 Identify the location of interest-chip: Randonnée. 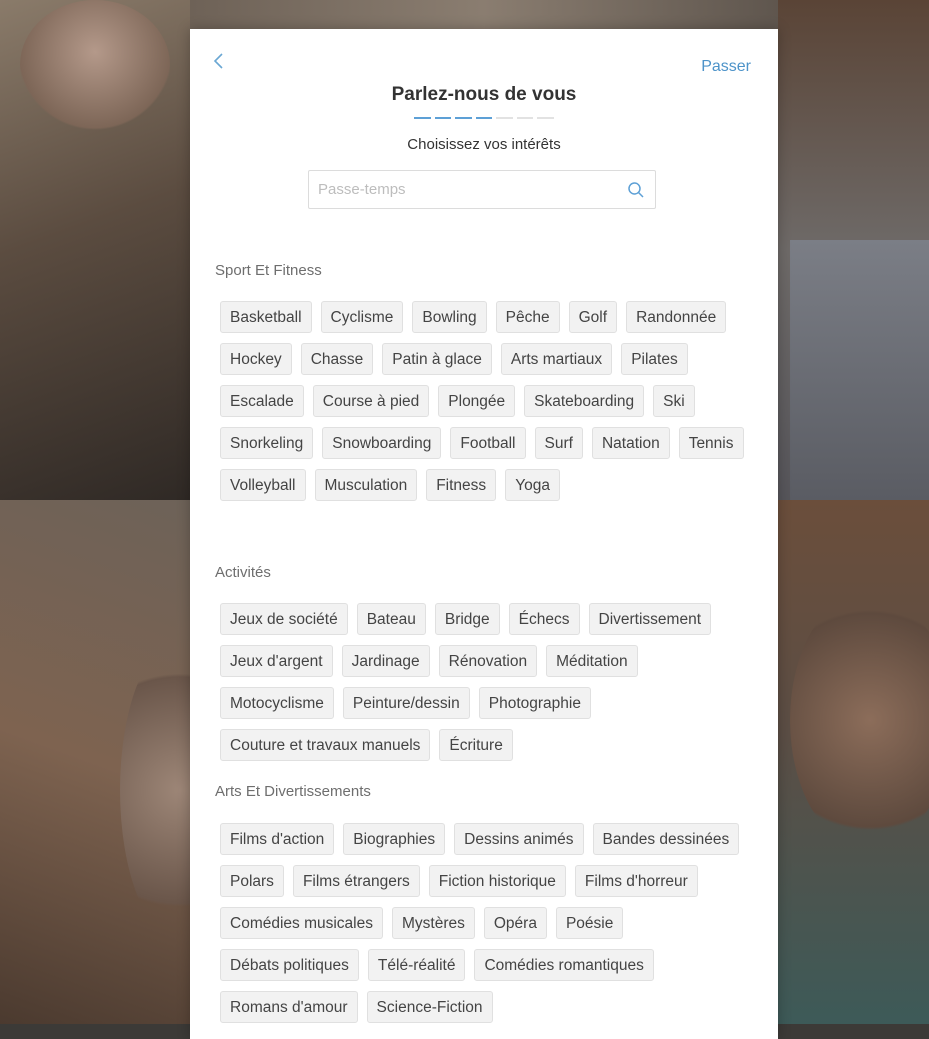
(676, 317).